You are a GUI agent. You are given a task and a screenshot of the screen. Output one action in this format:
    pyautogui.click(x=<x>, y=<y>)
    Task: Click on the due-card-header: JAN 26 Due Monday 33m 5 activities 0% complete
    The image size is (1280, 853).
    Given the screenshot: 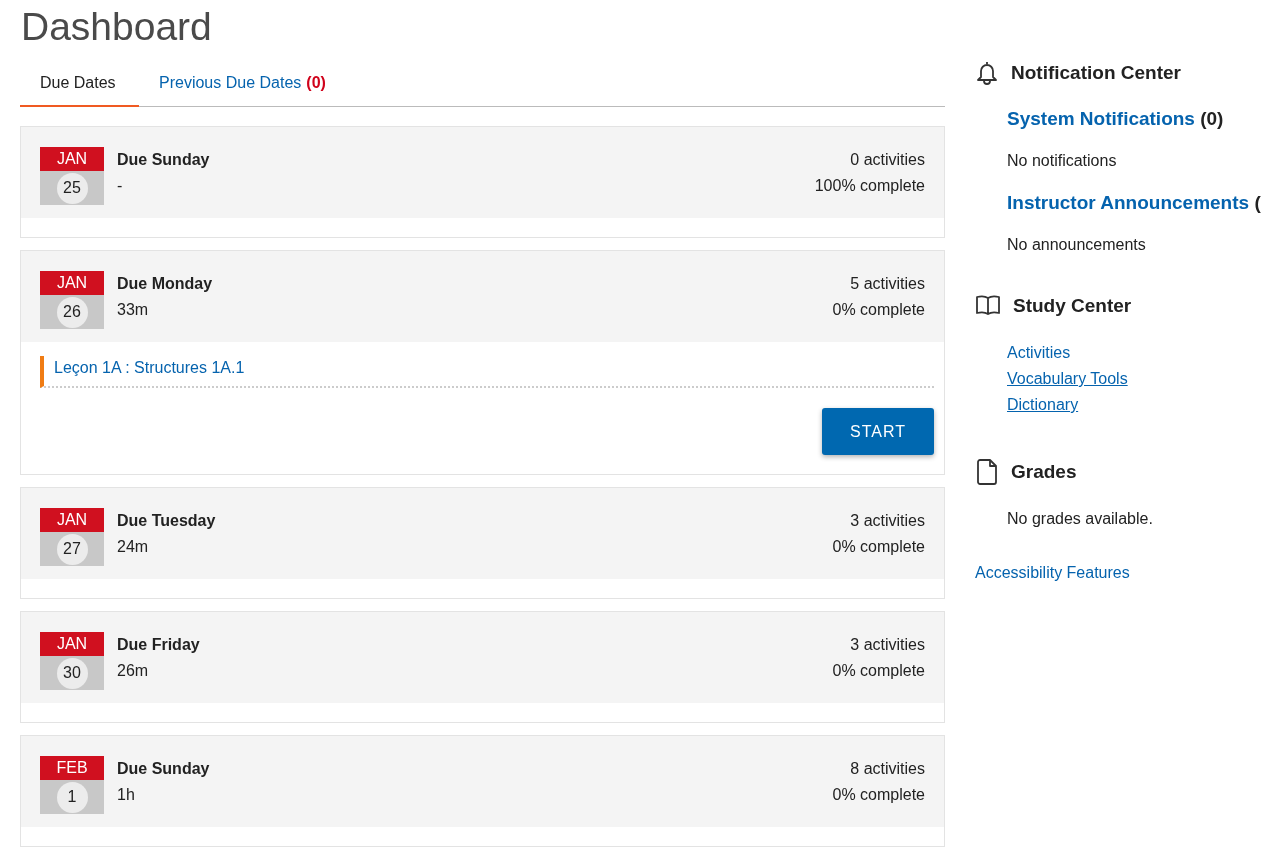 What is the action you would take?
    pyautogui.click(x=482, y=296)
    